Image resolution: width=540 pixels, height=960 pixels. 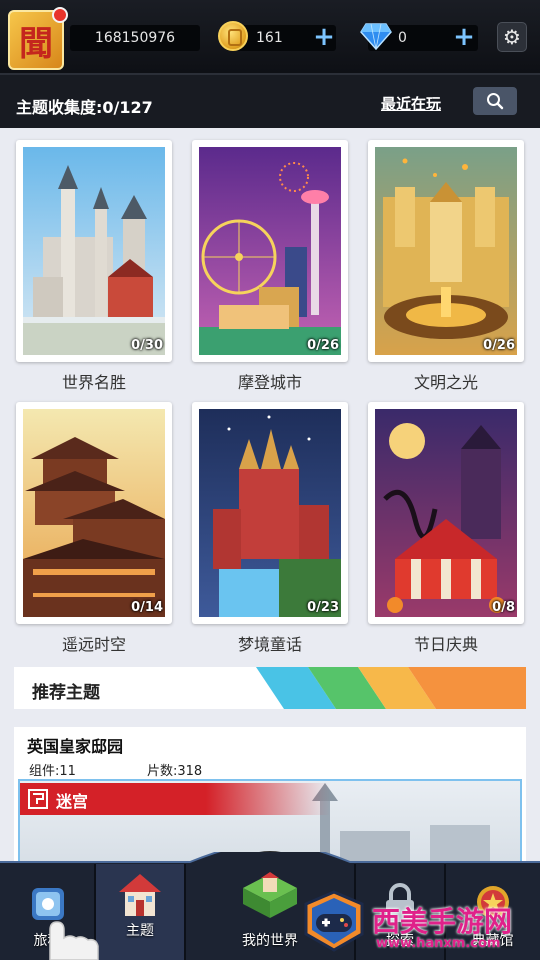 I want to click on theme-label: 遥远时空, so click(x=93, y=644).